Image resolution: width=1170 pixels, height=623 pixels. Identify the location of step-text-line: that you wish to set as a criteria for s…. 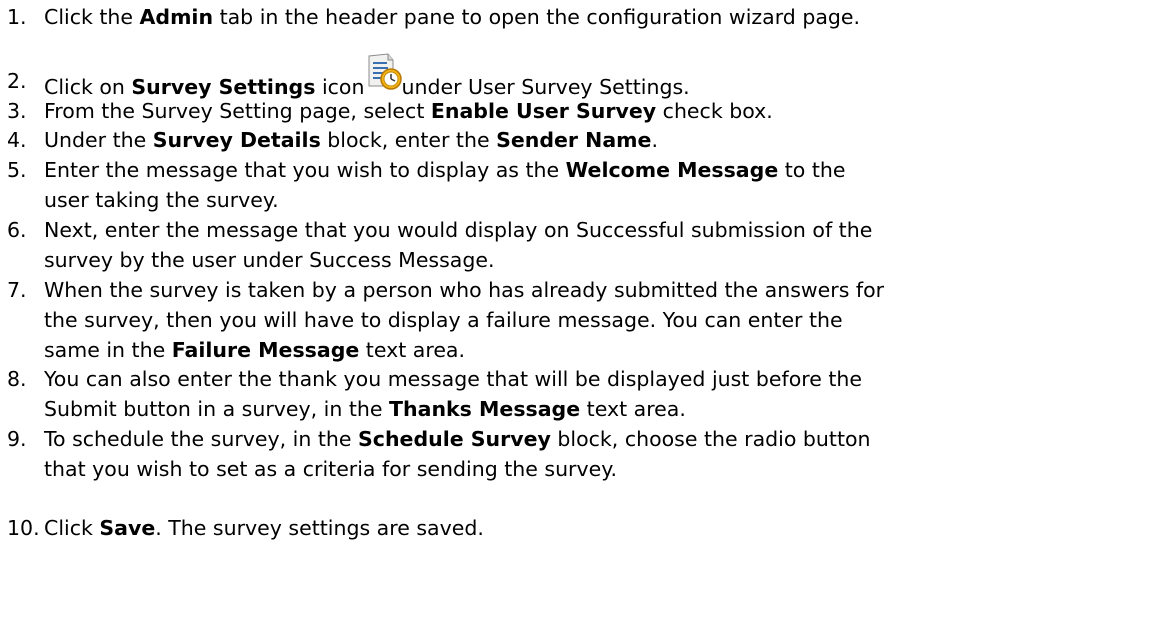
(330, 469).